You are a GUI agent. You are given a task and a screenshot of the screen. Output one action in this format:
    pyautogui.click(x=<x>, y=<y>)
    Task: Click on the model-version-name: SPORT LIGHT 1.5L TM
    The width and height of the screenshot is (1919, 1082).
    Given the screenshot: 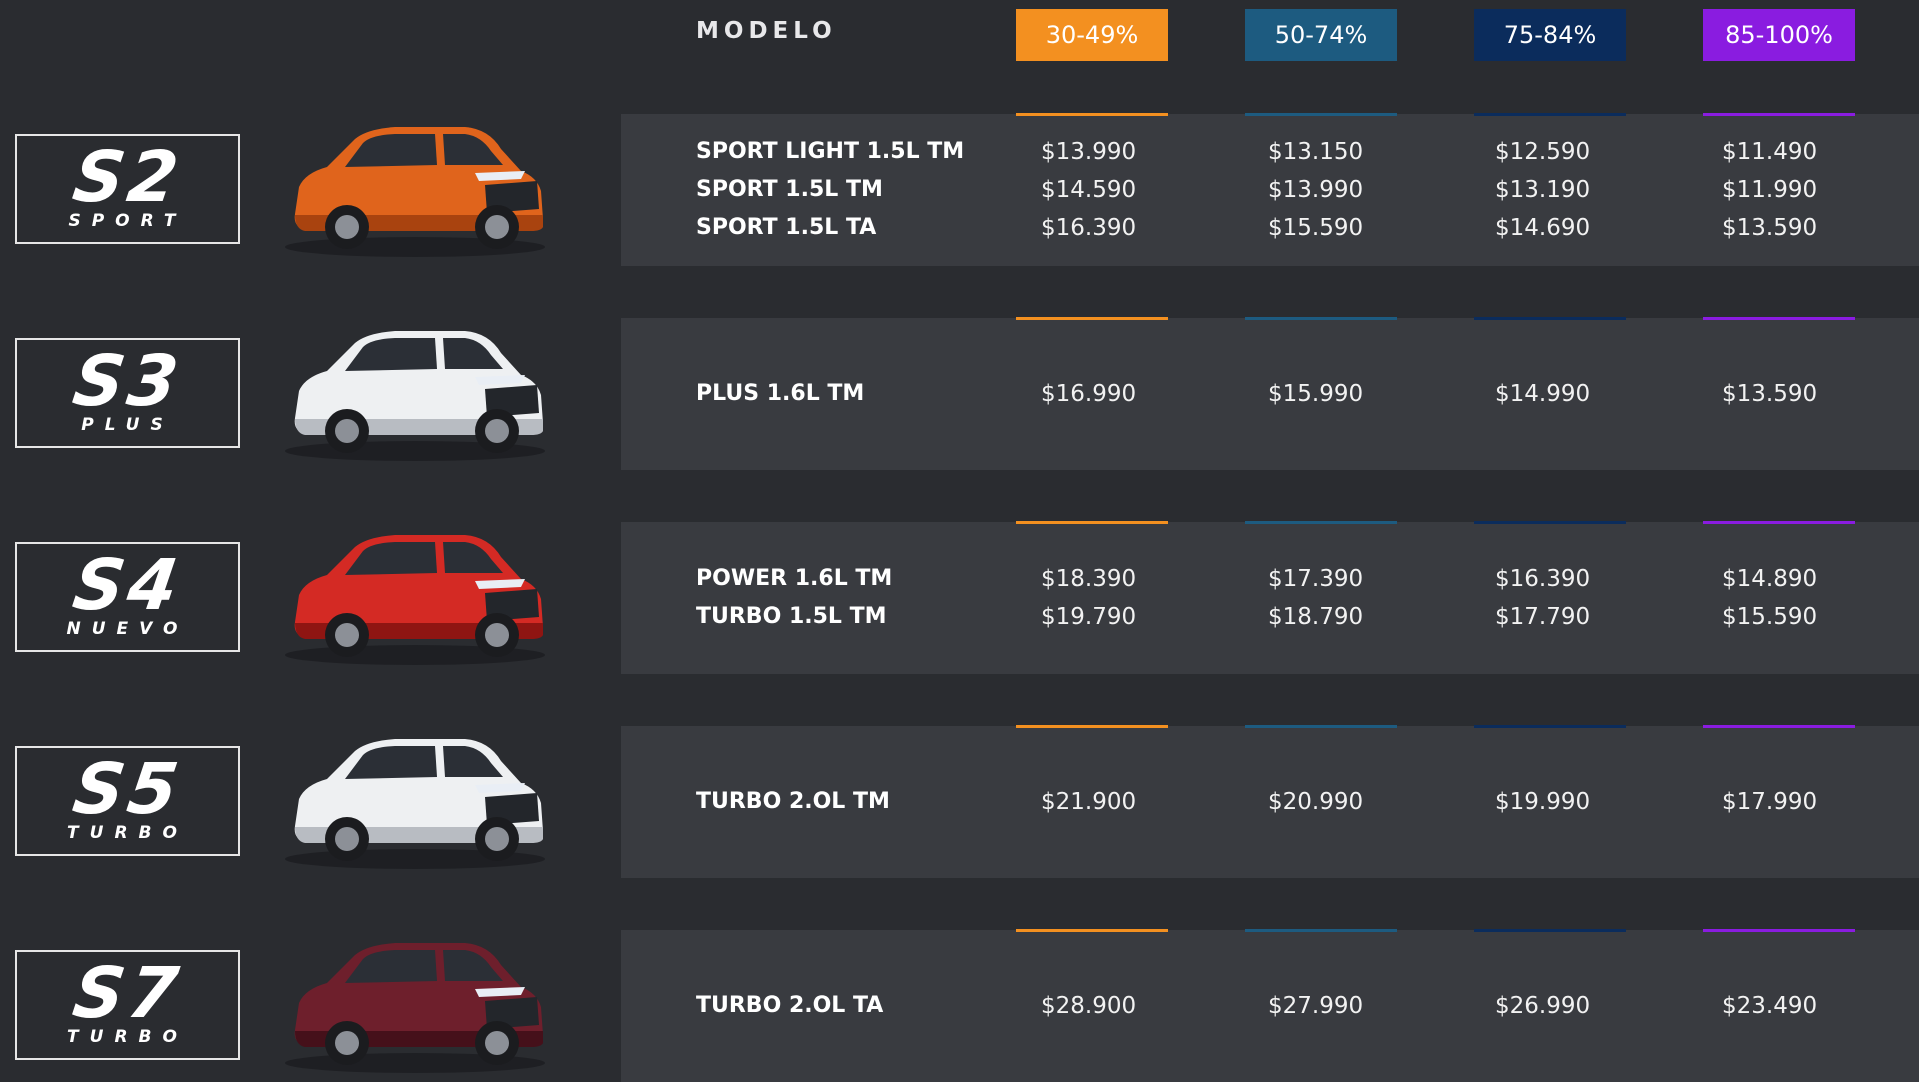 What is the action you would take?
    pyautogui.click(x=830, y=151)
    